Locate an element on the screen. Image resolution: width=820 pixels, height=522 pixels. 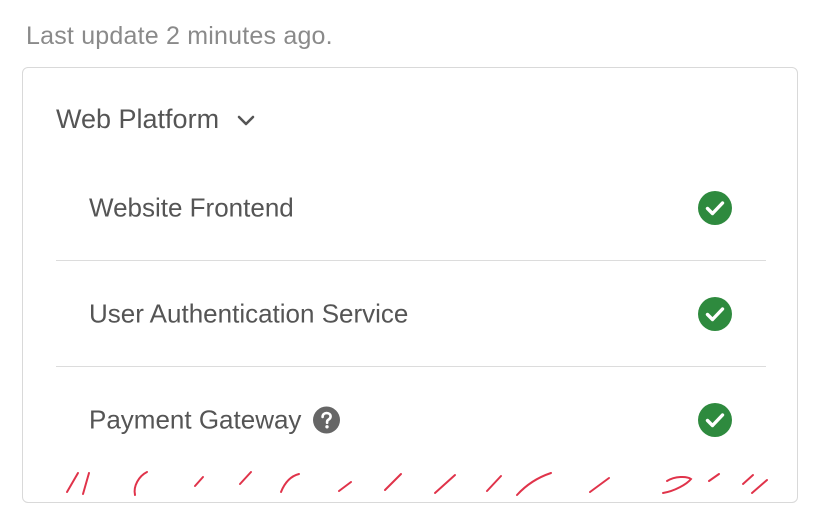
component-name: Website Frontend is located at coordinates (191, 207).